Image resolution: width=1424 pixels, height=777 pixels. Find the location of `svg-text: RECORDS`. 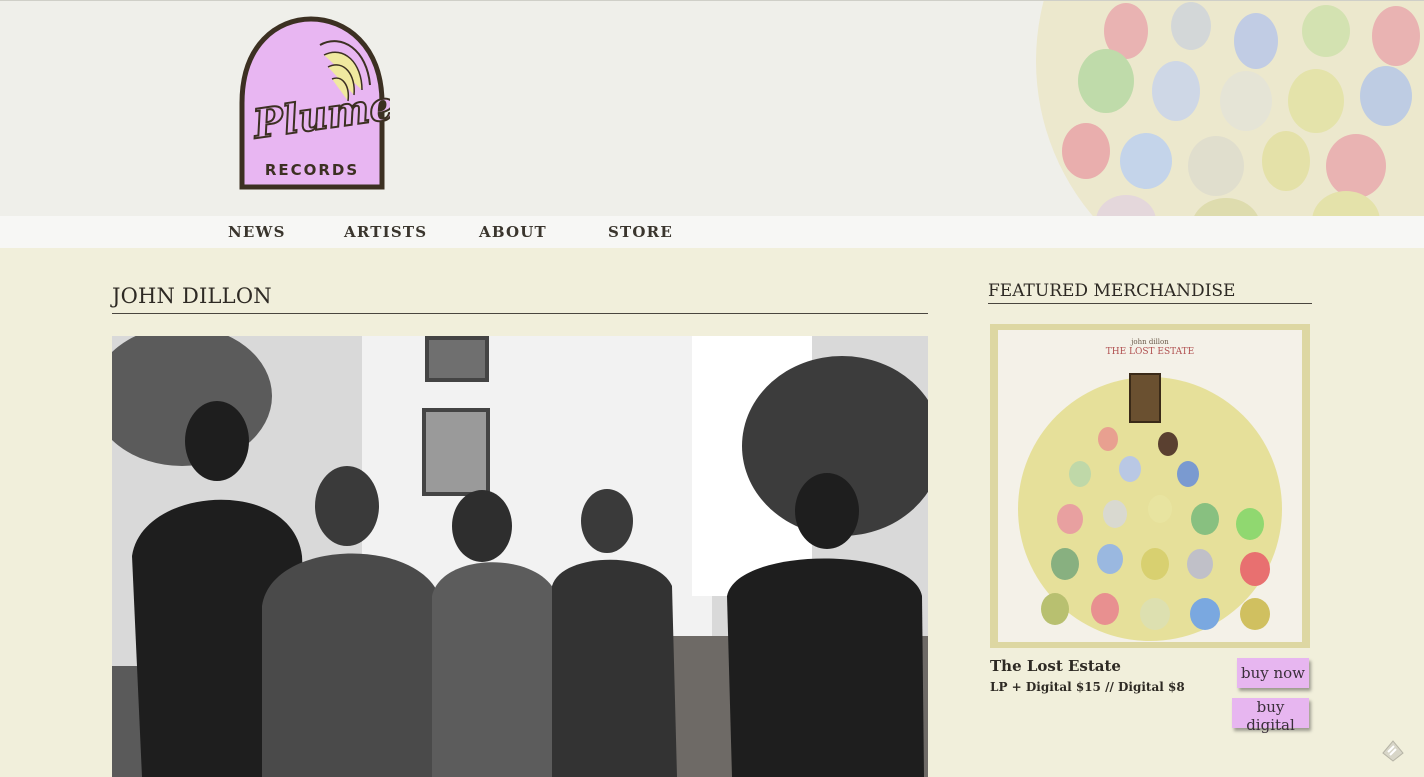

svg-text: RECORDS is located at coordinates (312, 170).